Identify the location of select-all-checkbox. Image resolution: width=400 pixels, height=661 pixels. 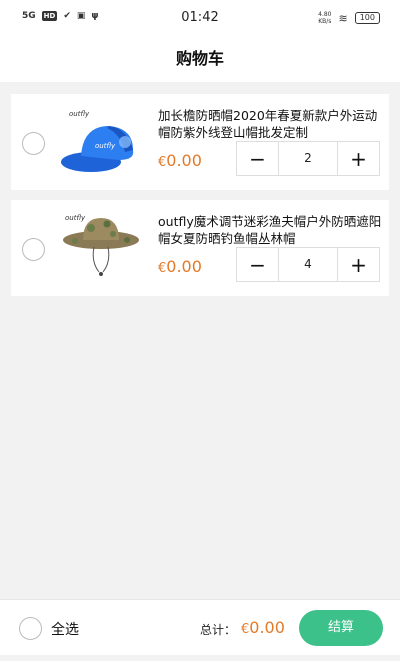
(30, 628).